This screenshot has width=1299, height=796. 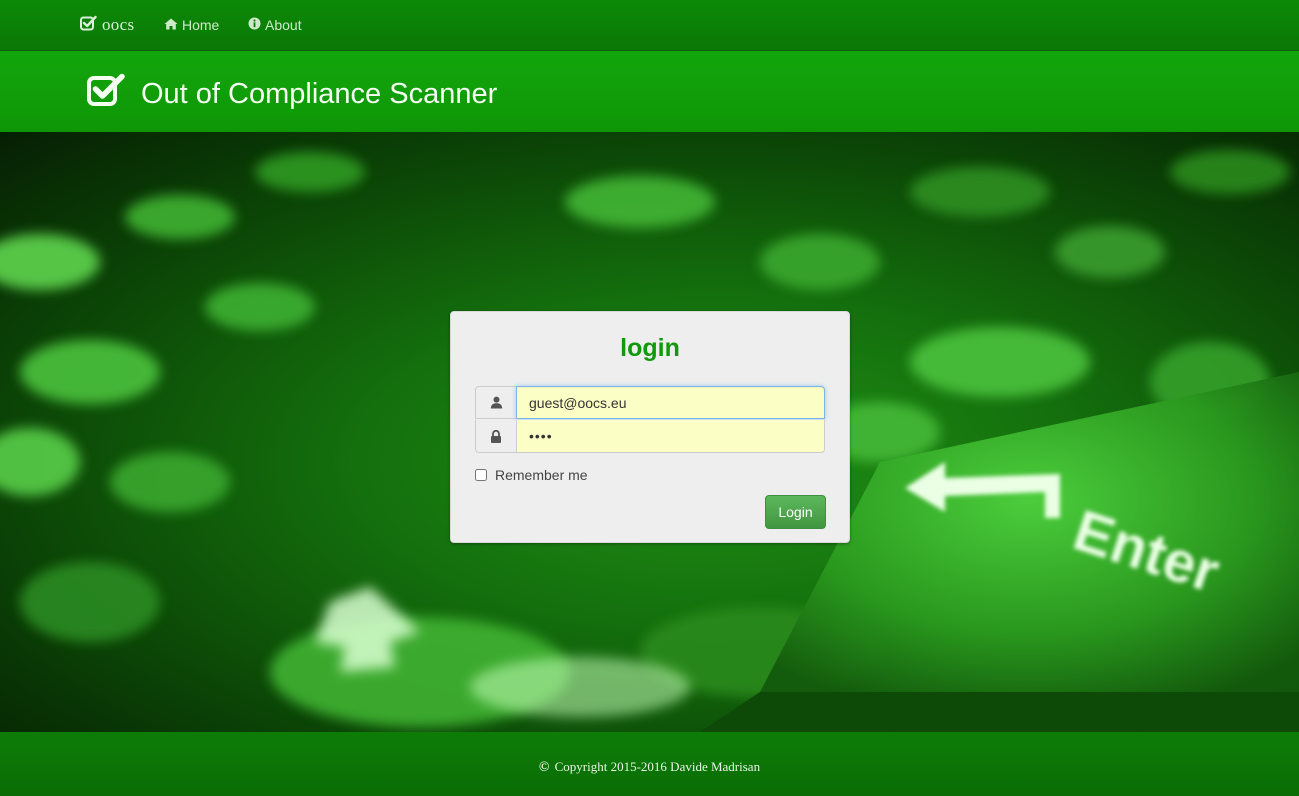 I want to click on nav-about-link: About, so click(x=275, y=25).